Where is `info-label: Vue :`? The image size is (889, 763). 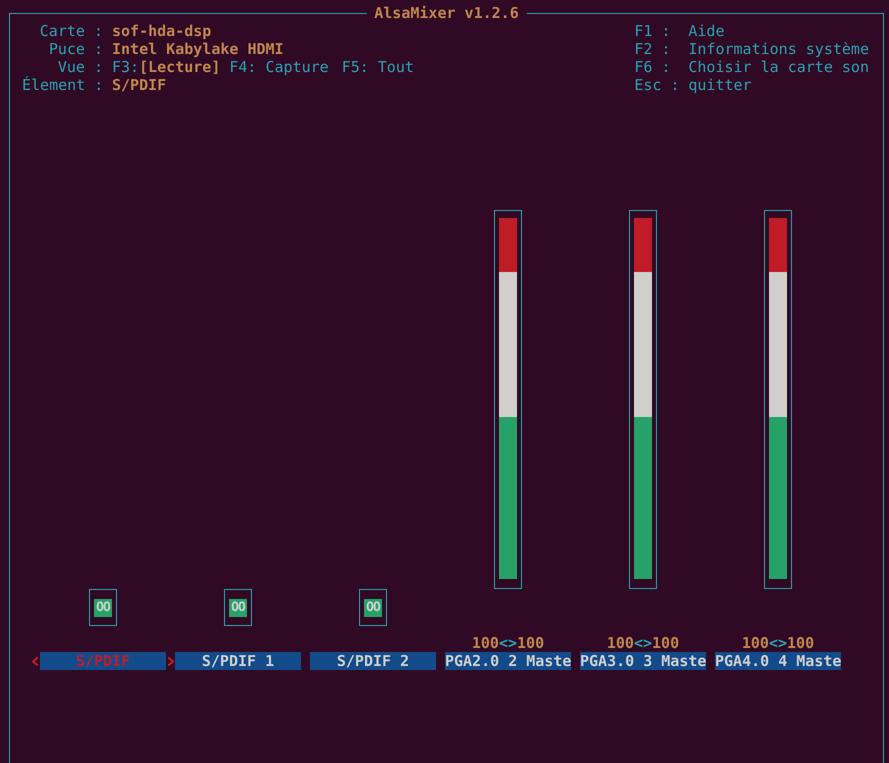 info-label: Vue : is located at coordinates (79, 67).